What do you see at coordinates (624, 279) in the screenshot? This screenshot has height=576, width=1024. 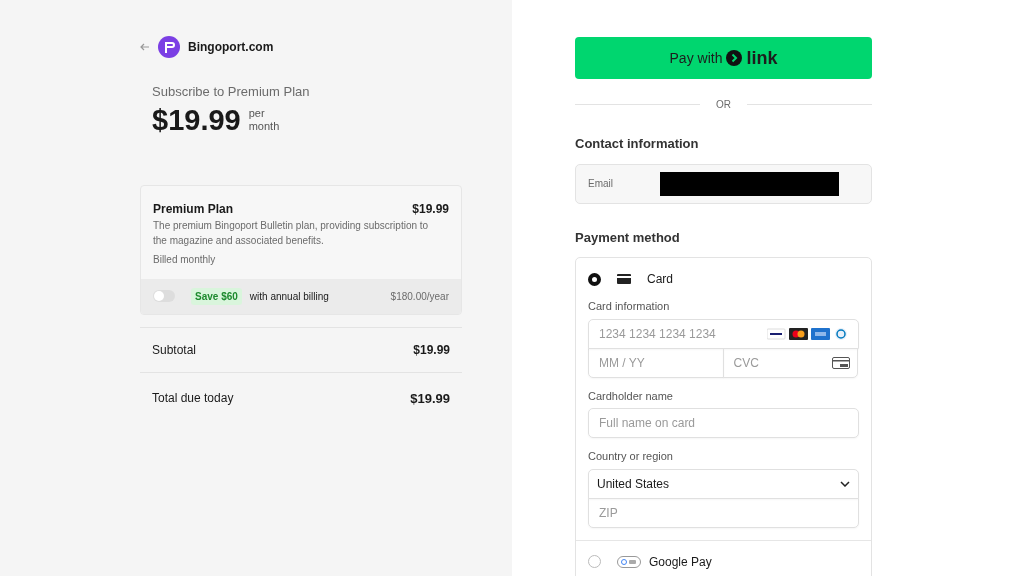 I see `credit-card-icon` at bounding box center [624, 279].